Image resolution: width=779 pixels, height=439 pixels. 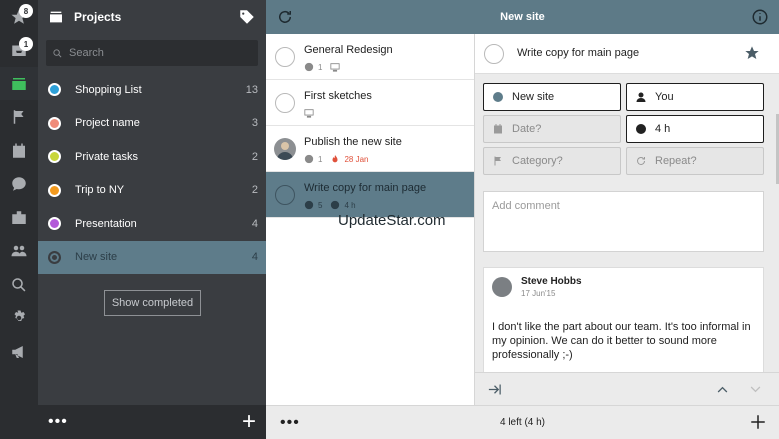 I want to click on detail-header: Write copy for main page, so click(x=627, y=54).